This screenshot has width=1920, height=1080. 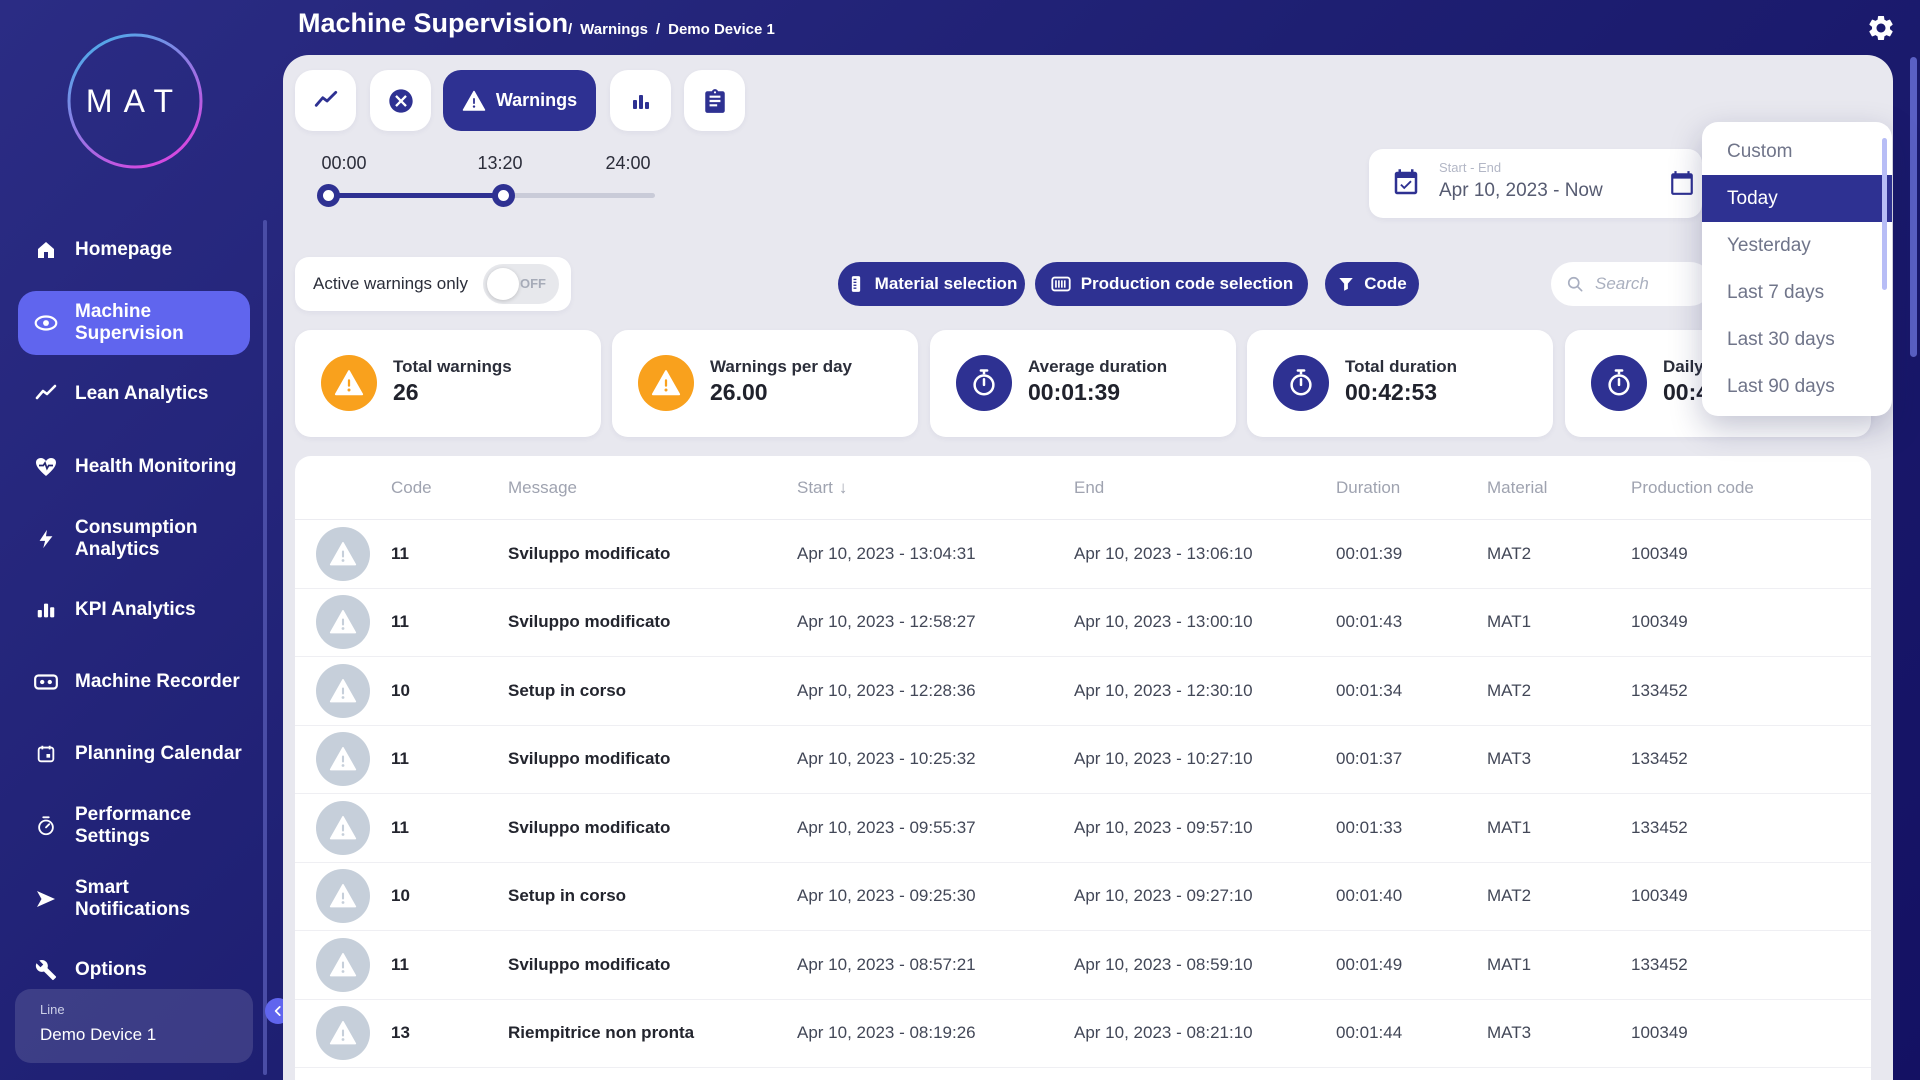 I want to click on stat-label: Total duration, so click(x=1401, y=366).